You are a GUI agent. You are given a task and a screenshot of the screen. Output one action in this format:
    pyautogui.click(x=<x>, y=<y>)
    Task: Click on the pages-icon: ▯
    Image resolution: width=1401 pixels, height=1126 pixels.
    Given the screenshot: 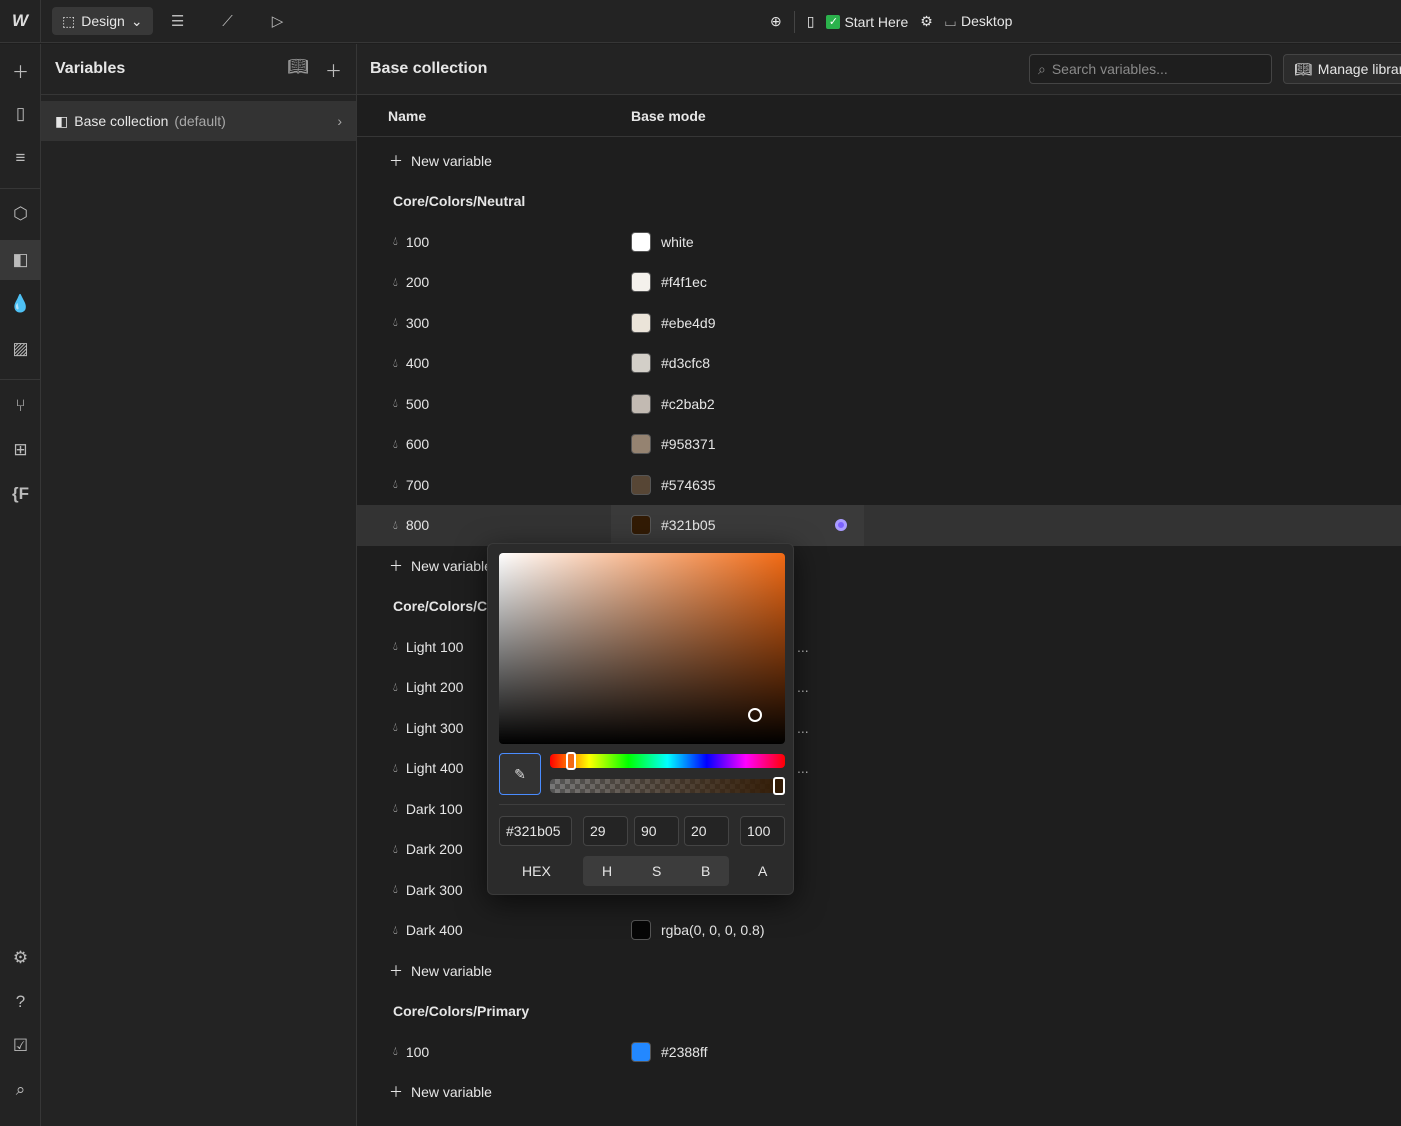 What is the action you would take?
    pyautogui.click(x=20, y=114)
    